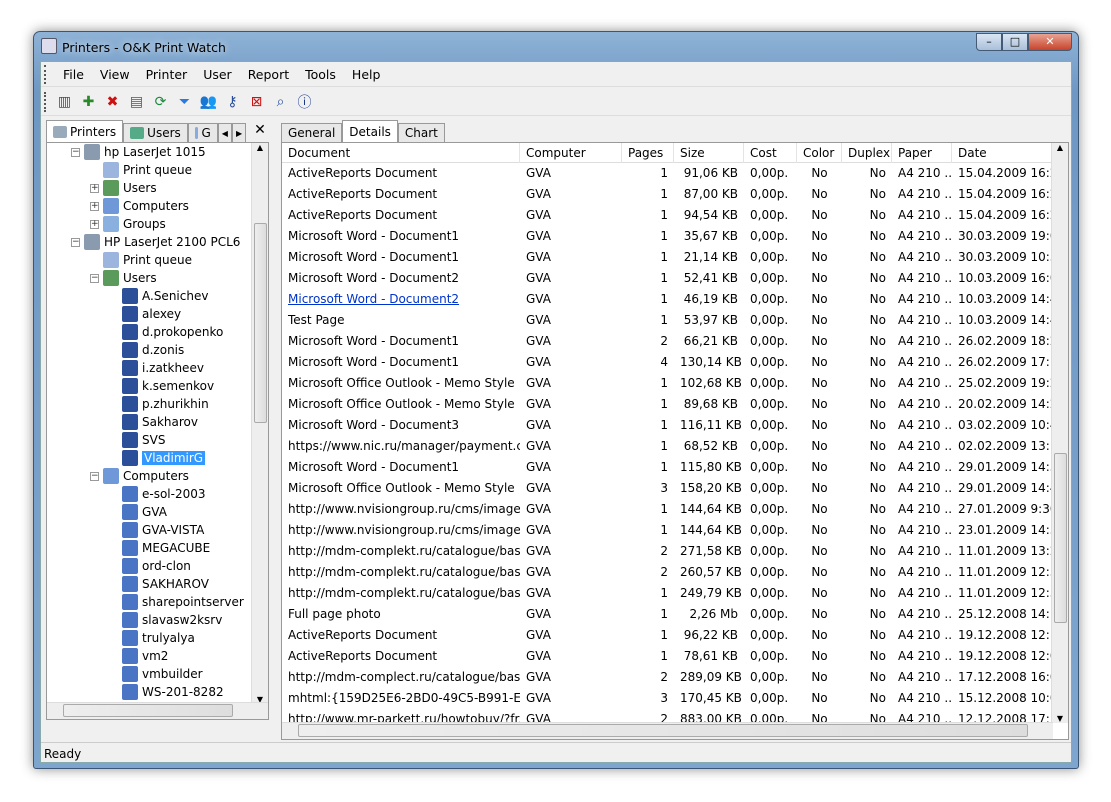 The height and width of the screenshot is (802, 1111). I want to click on table-horizontal-scrollbar, so click(667, 730).